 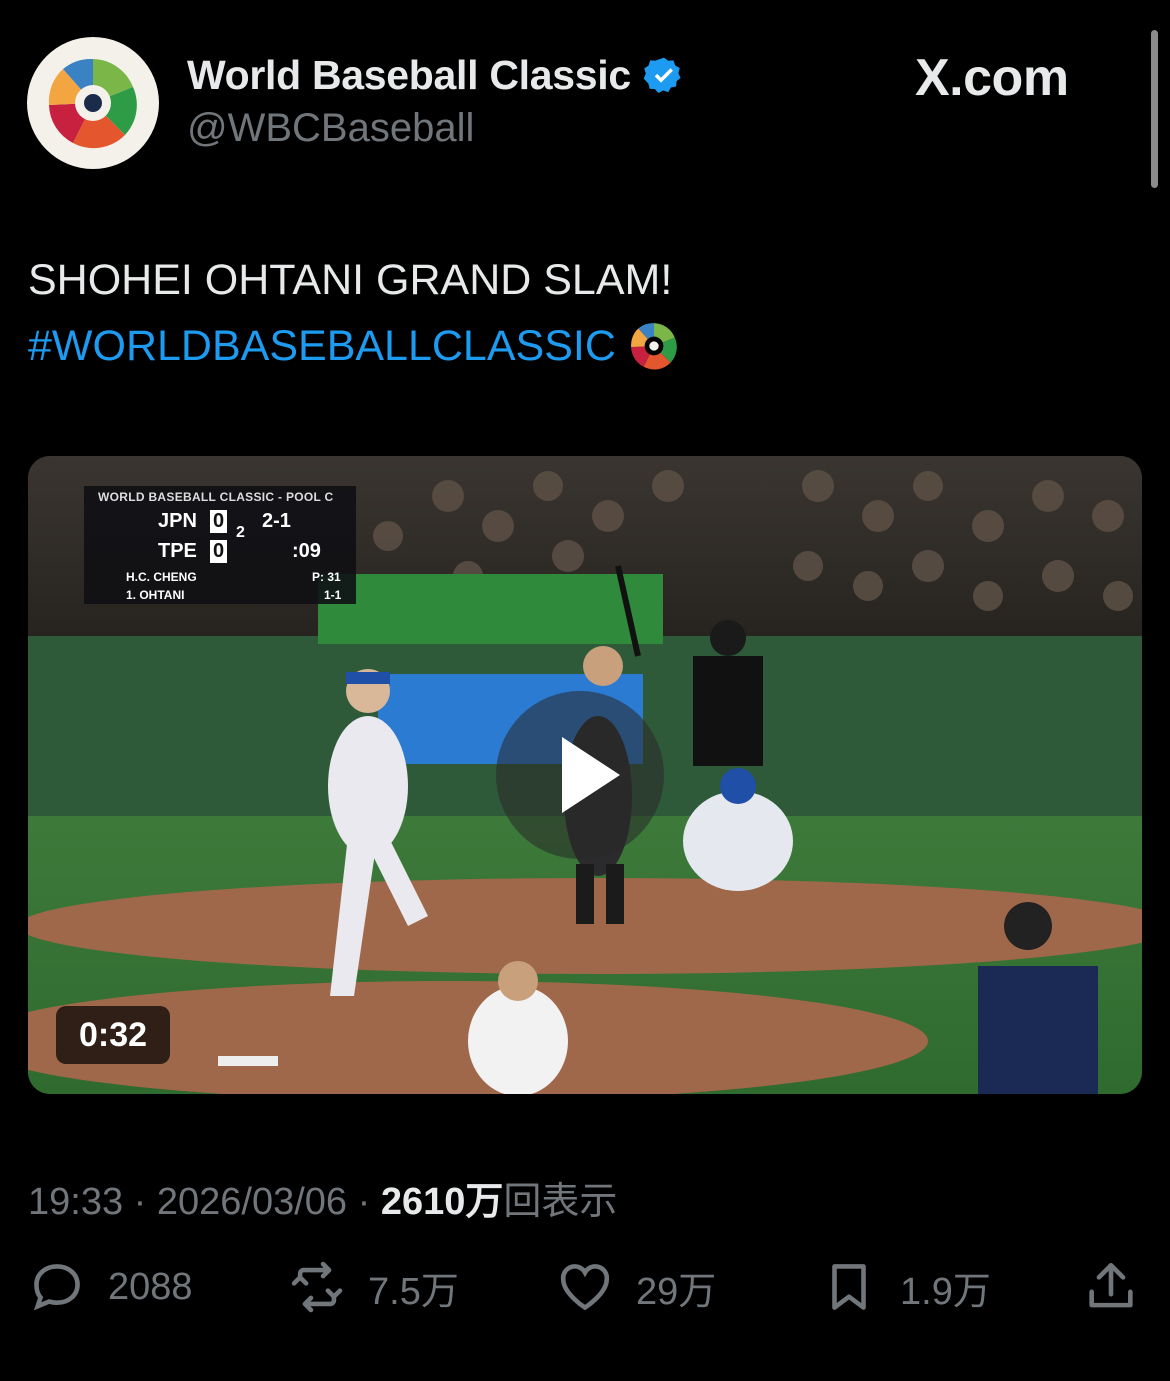 I want to click on play-button, so click(x=580, y=775).